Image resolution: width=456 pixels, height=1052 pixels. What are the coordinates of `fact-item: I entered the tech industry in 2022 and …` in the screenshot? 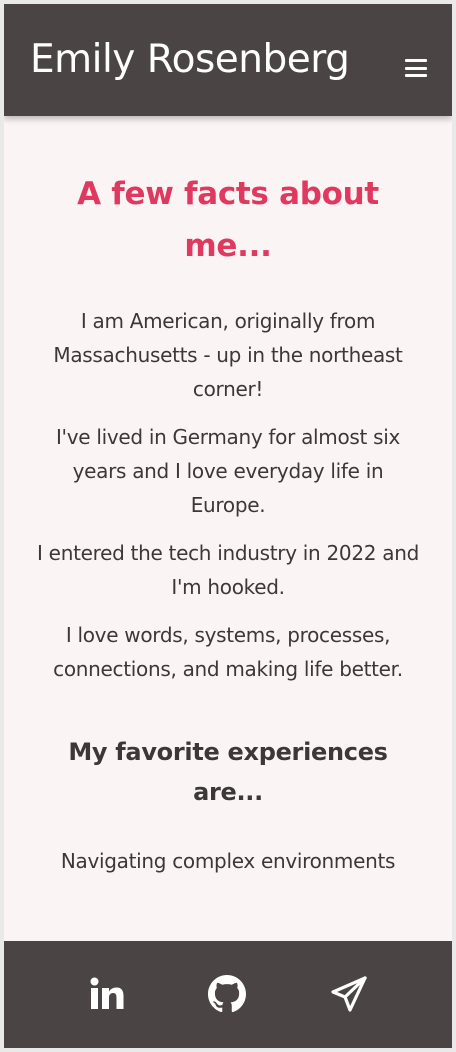 It's located at (228, 570).